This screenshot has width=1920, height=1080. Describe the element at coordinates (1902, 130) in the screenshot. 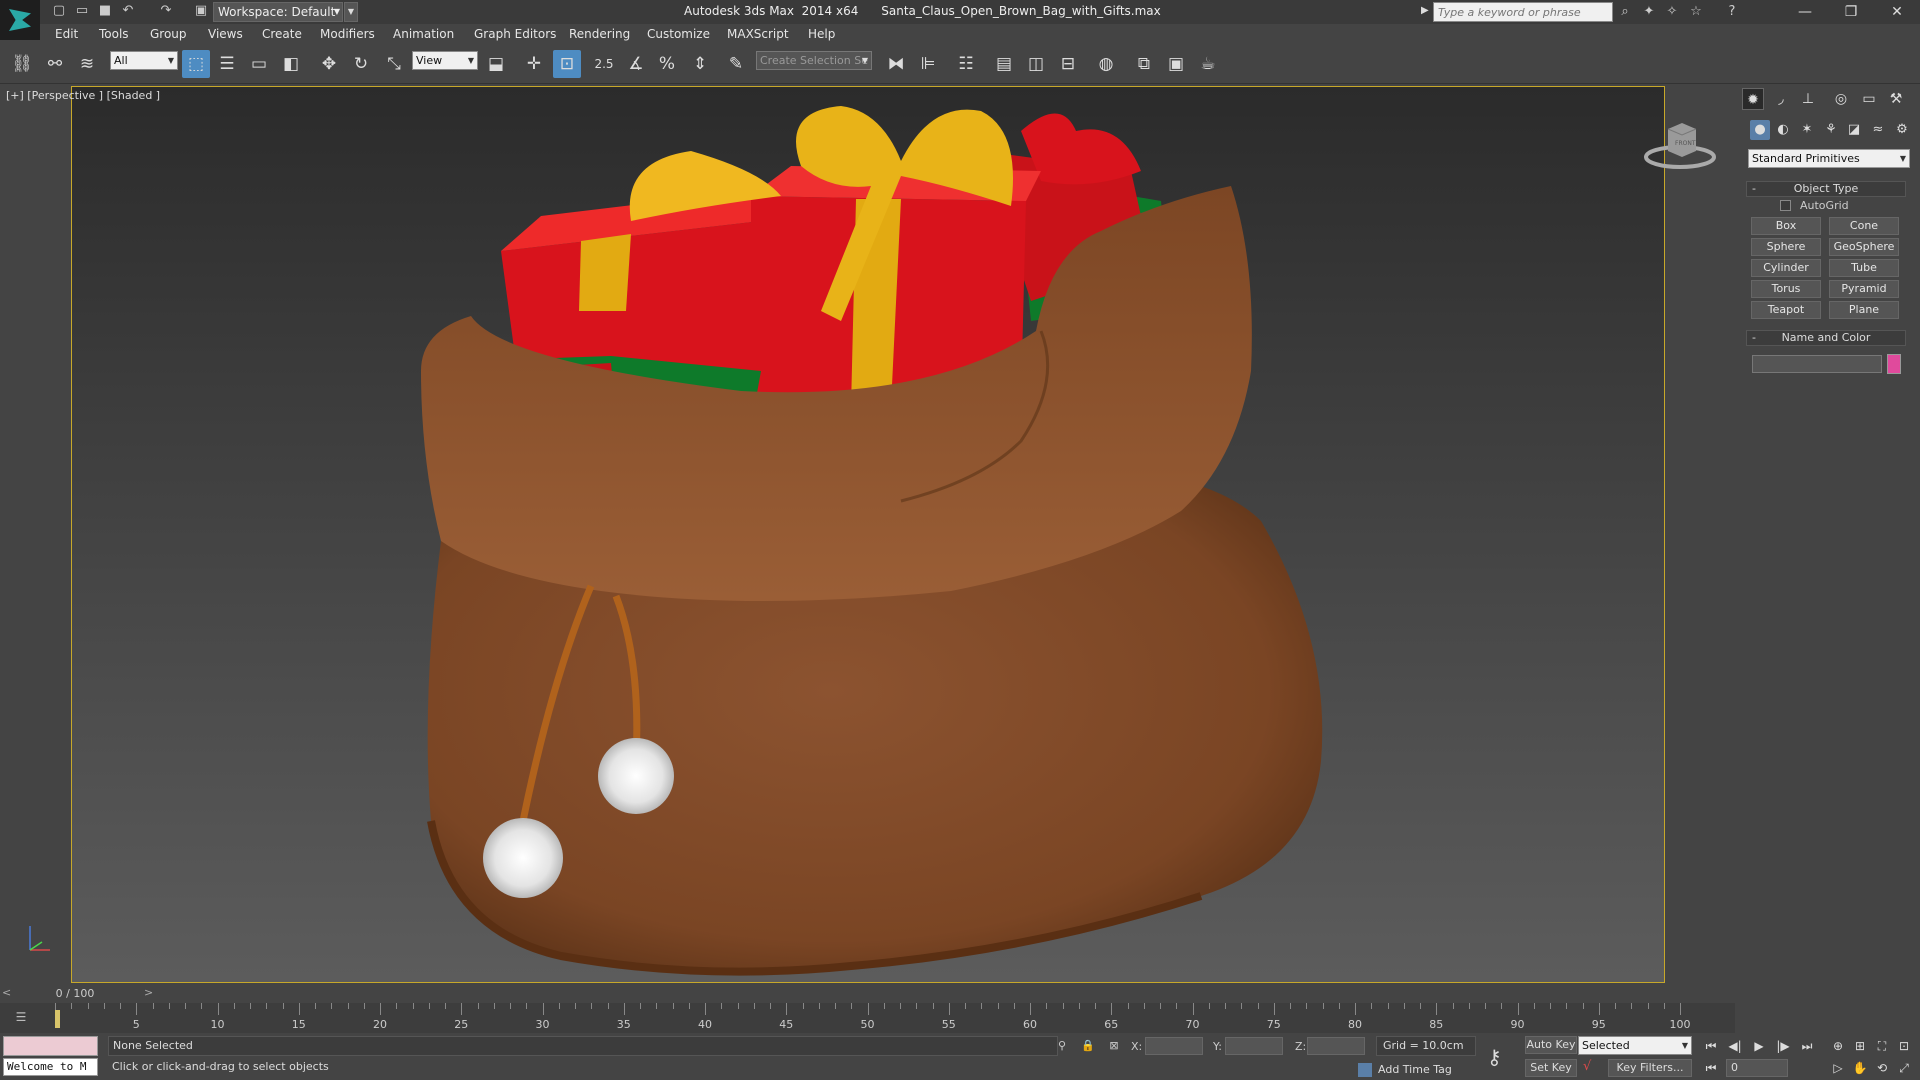

I see `systems-icon: ⚙` at that location.